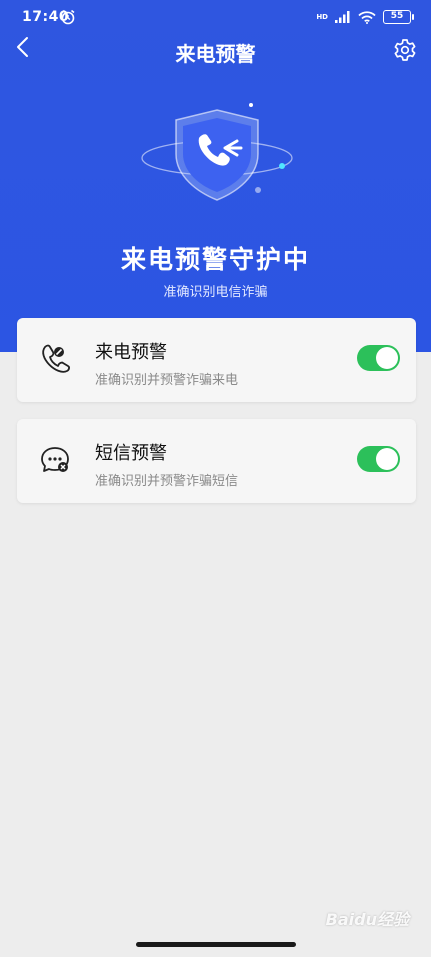 This screenshot has width=431, height=957. I want to click on home-indicator, so click(216, 944).